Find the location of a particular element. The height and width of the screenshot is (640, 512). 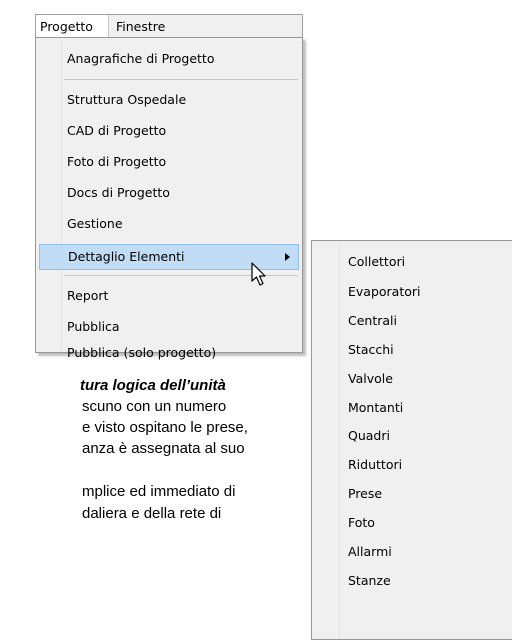

submenu-item-prese: Prese is located at coordinates (413, 494).